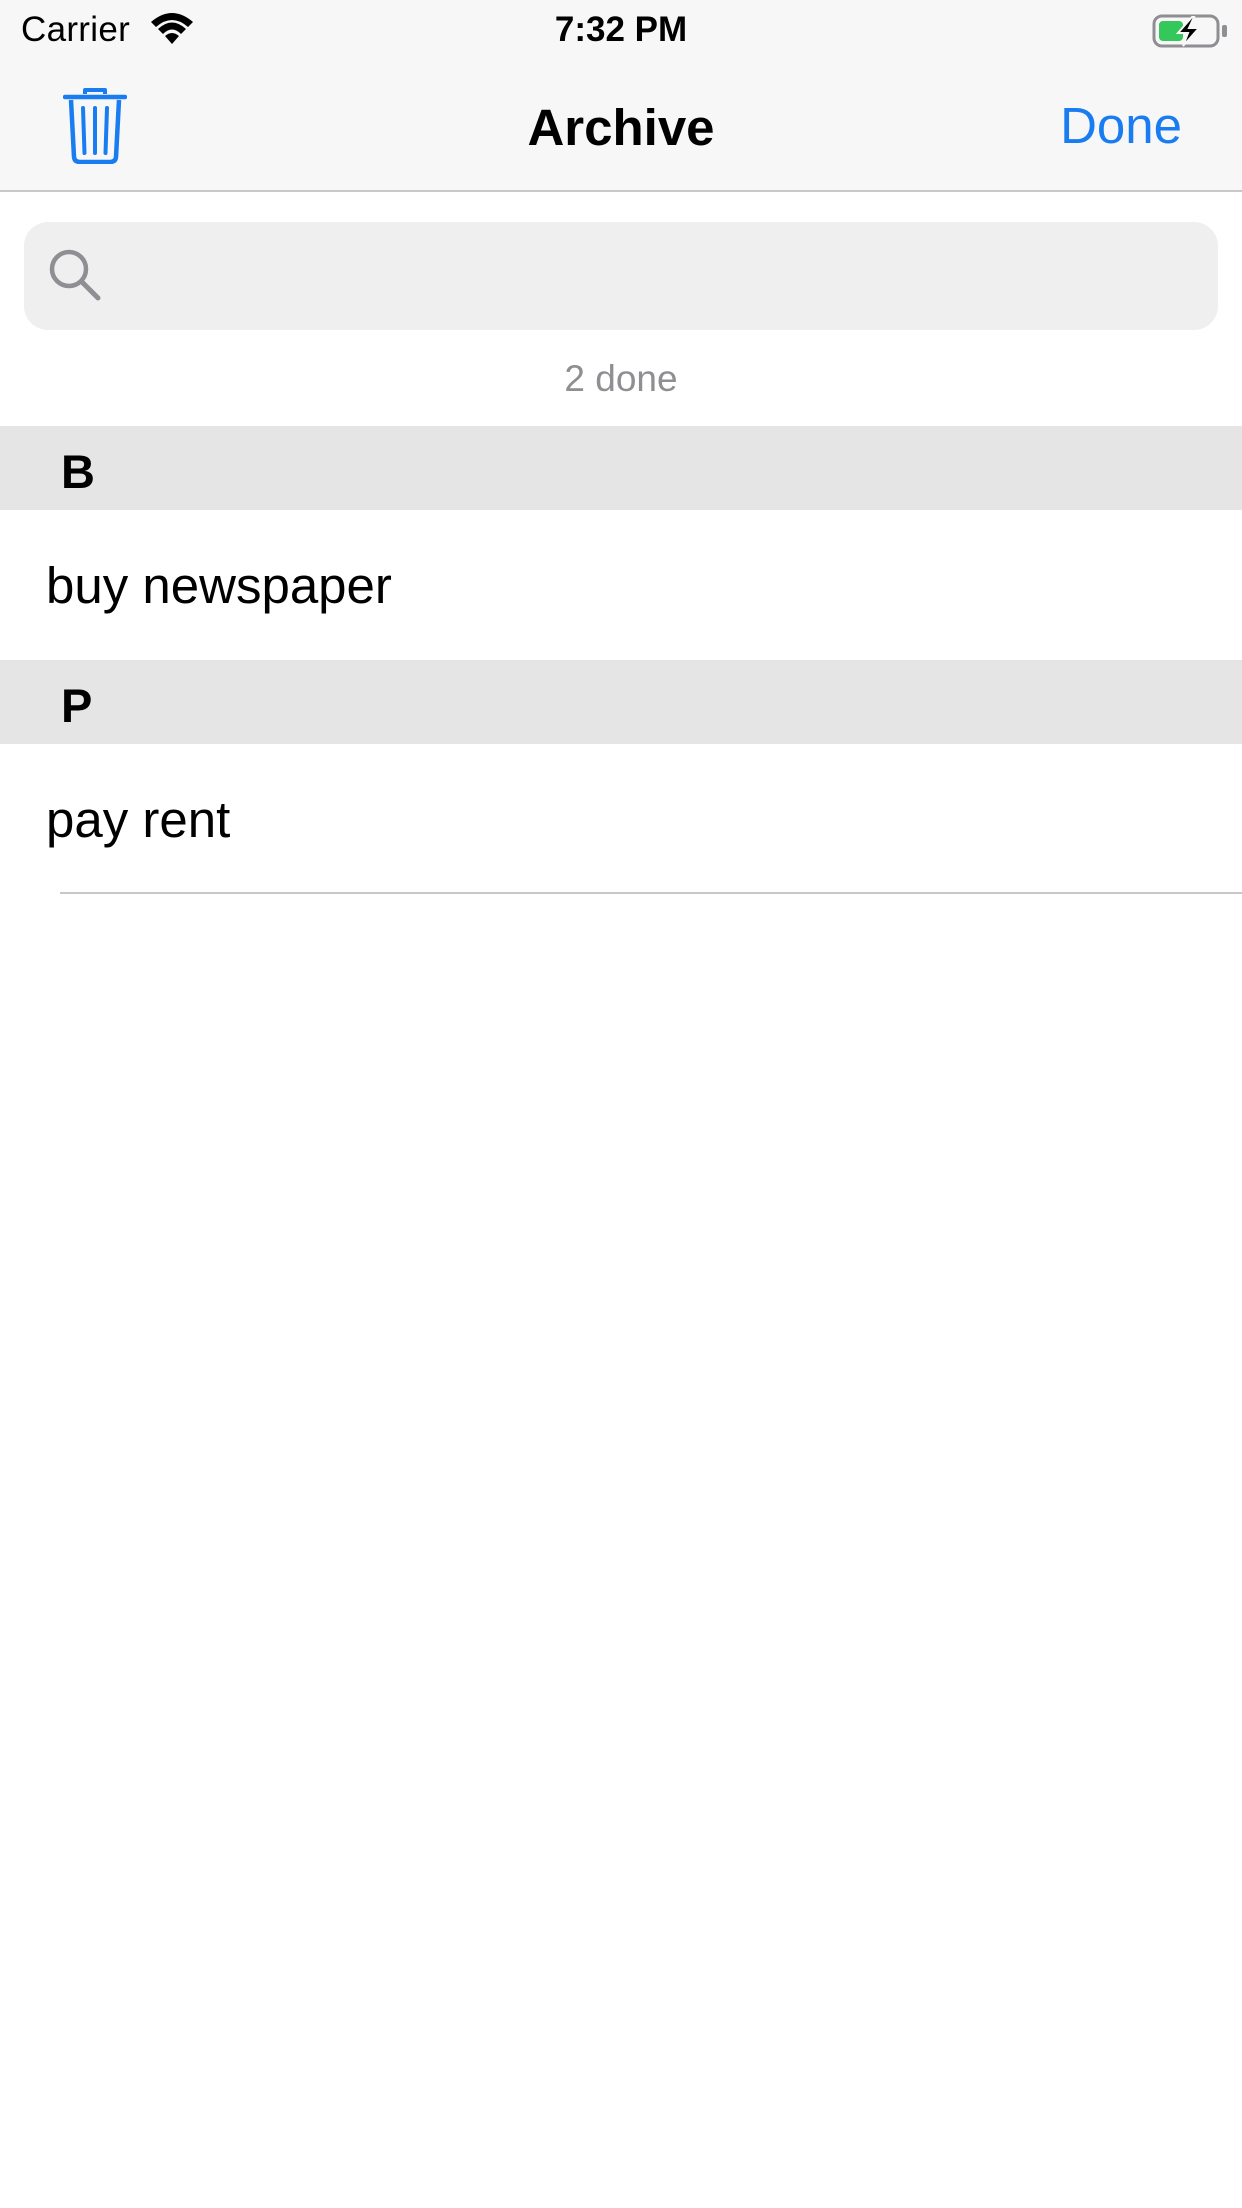 This screenshot has width=1242, height=2208. What do you see at coordinates (78, 471) in the screenshot?
I see `section-letter: B` at bounding box center [78, 471].